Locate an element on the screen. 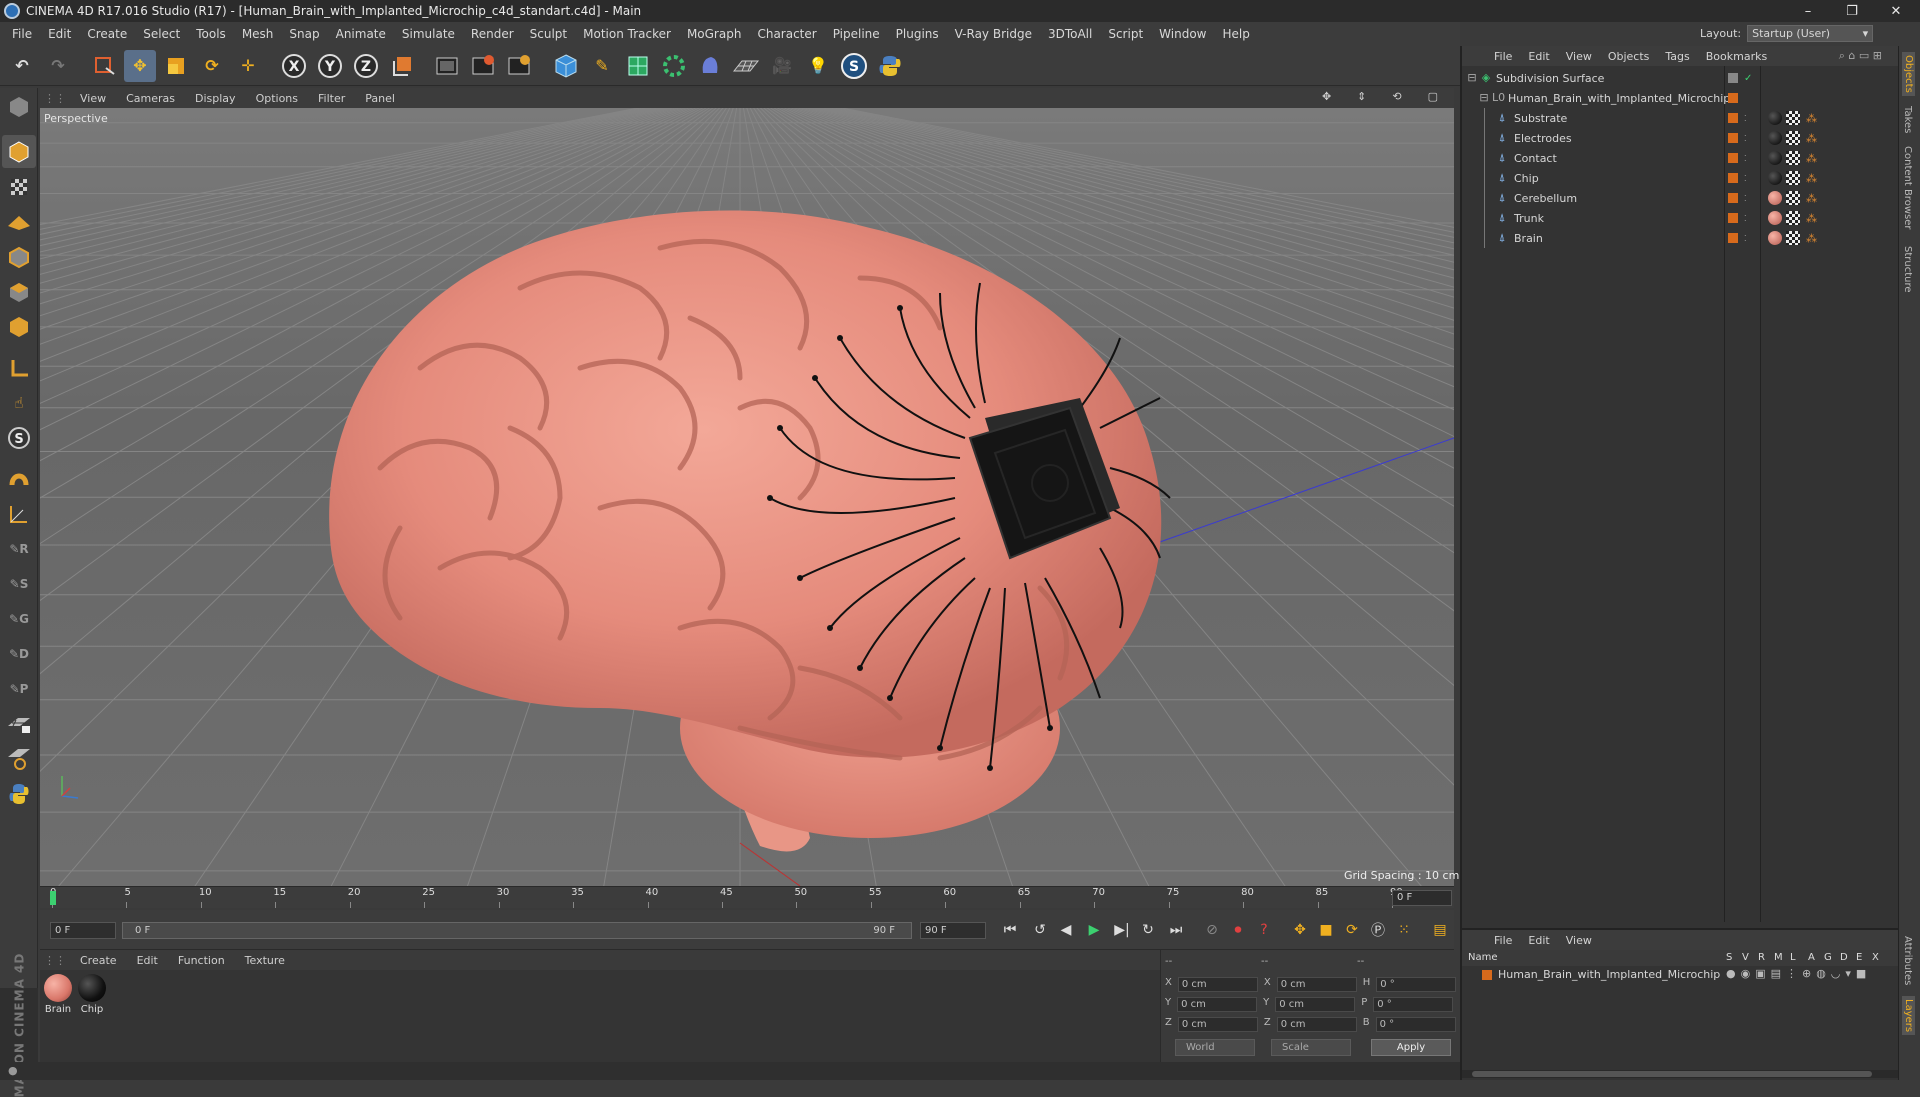 The width and height of the screenshot is (1920, 1097). rotation-p-field: 0 ° is located at coordinates (1413, 1004).